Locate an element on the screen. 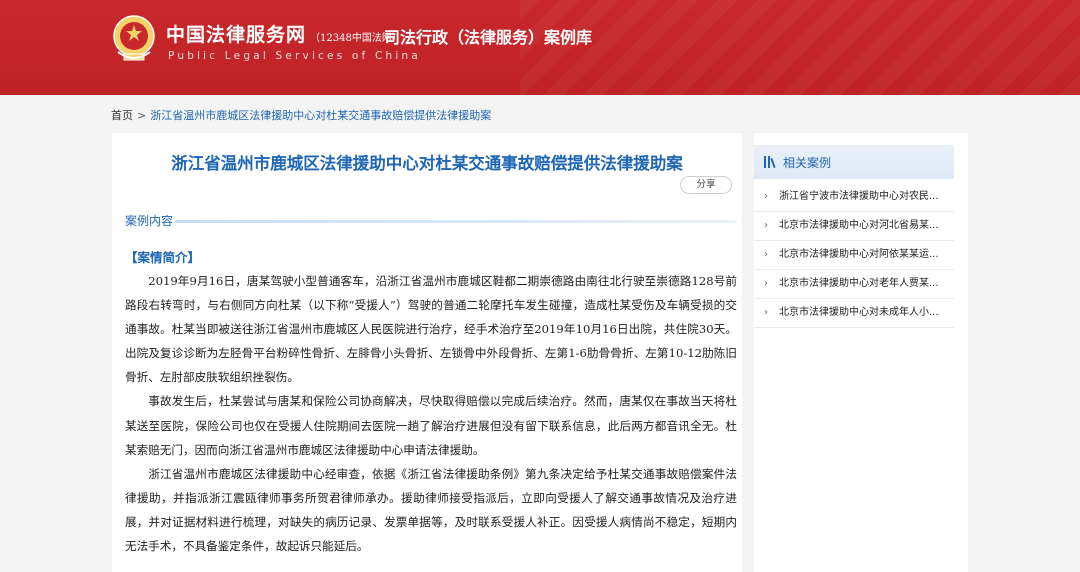 Image resolution: width=1080 pixels, height=572 pixels. header-pattern is located at coordinates (800, 47).